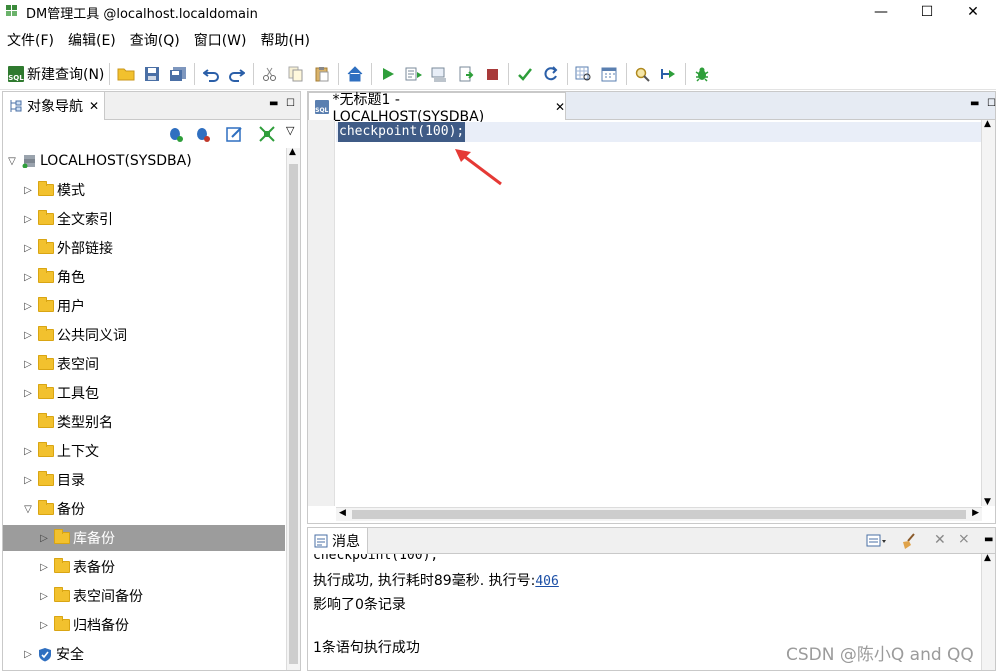  What do you see at coordinates (144, 306) in the screenshot?
I see `tree-item: ▷ 用户` at bounding box center [144, 306].